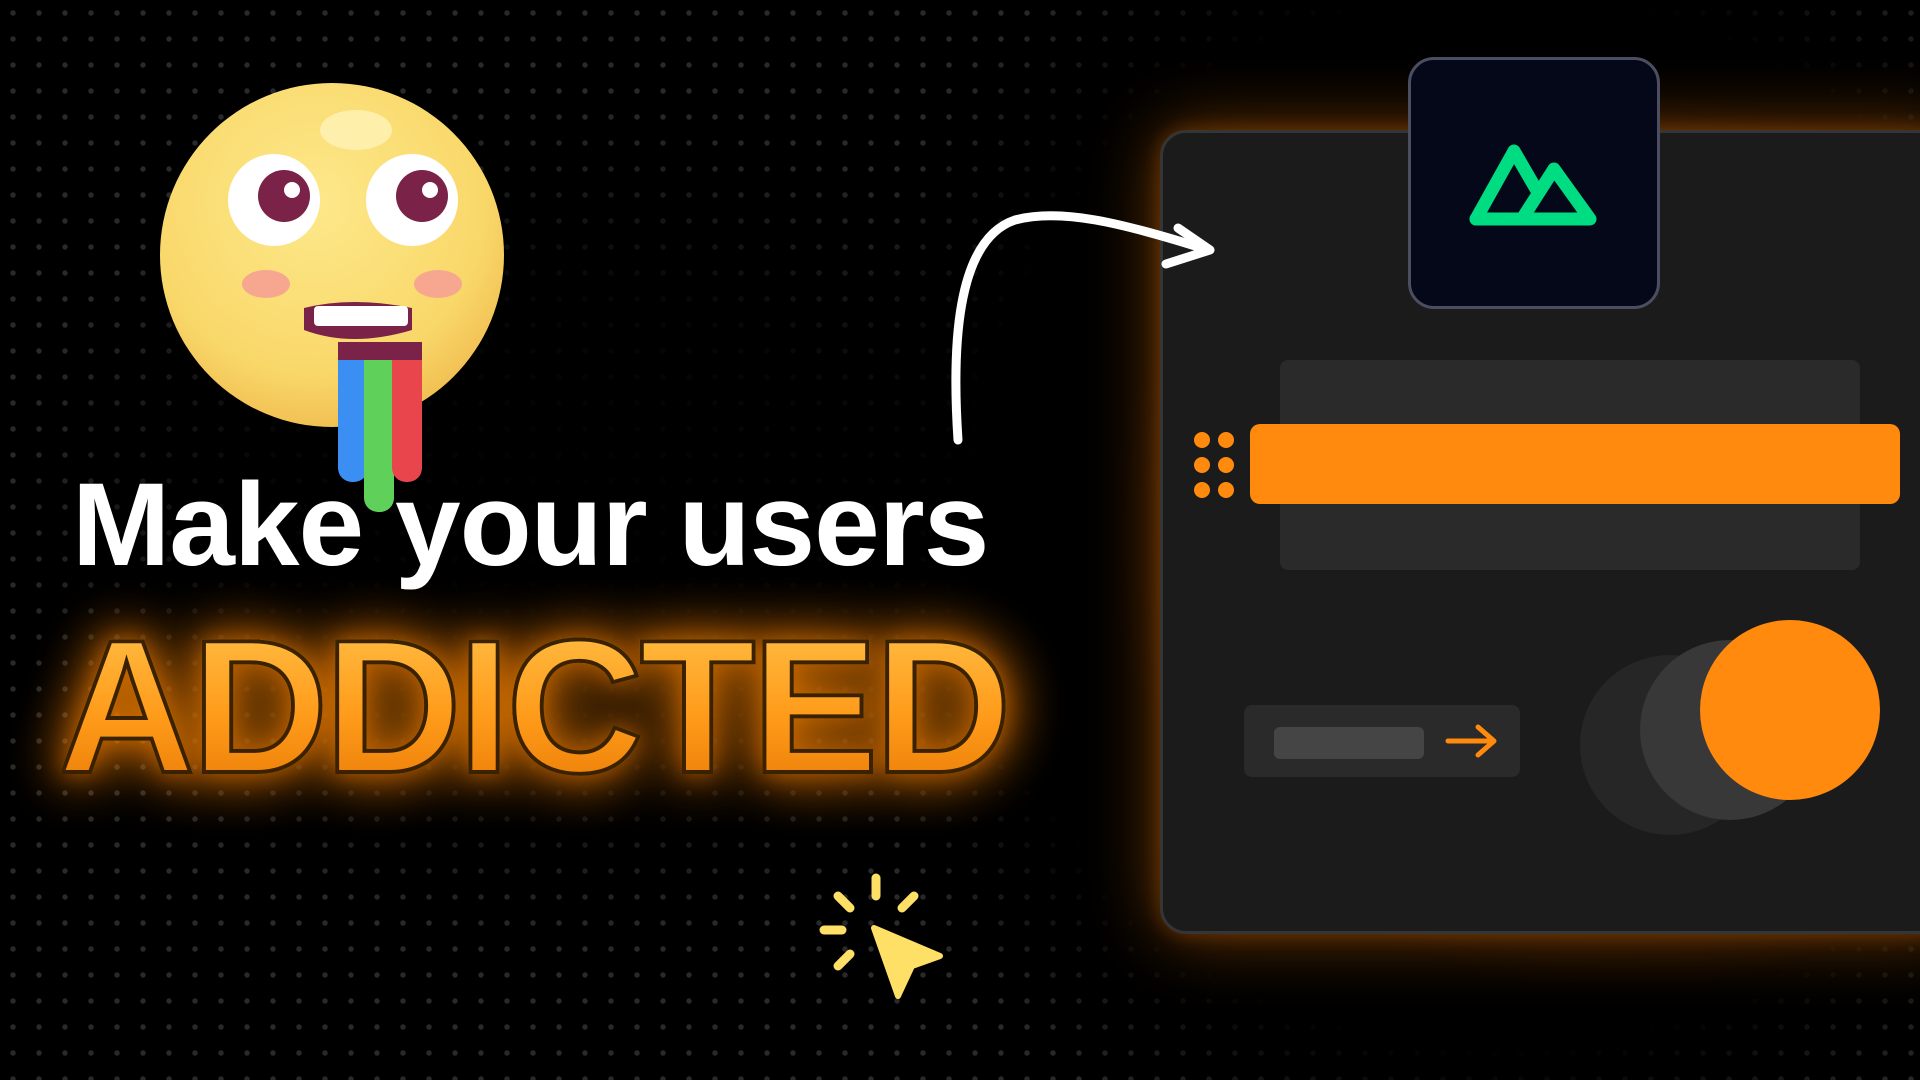 This screenshot has width=1920, height=1080. I want to click on input-placeholder, so click(1382, 741).